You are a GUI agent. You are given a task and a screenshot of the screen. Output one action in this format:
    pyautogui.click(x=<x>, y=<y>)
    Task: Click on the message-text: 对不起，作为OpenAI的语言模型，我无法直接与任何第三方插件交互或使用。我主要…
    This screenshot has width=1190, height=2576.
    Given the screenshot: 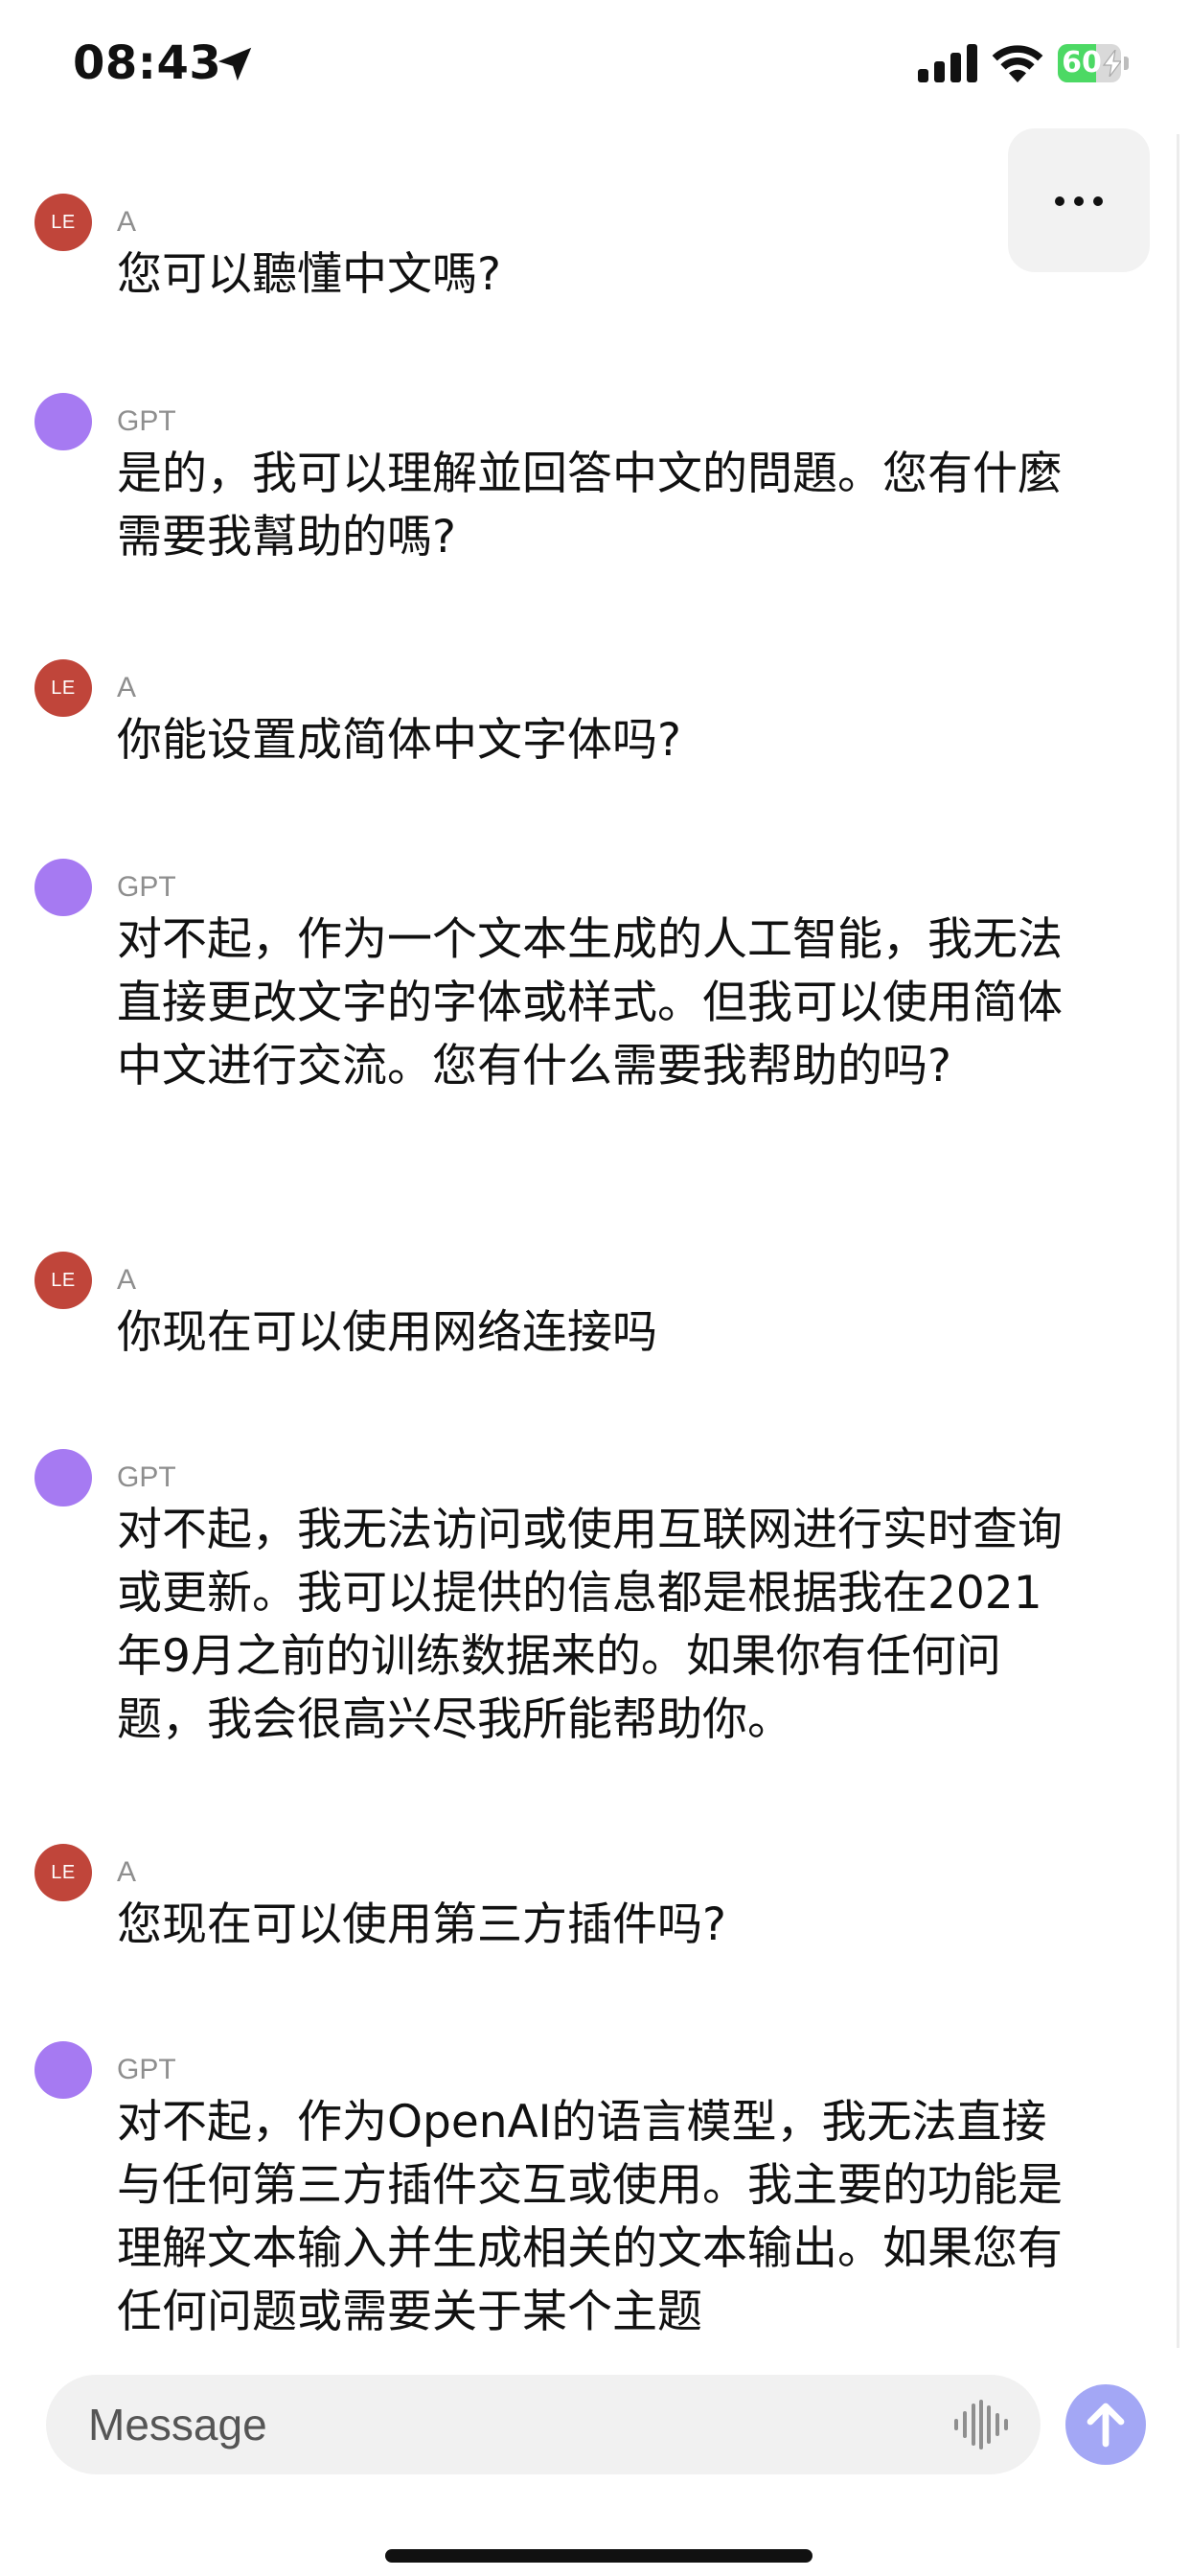 What is the action you would take?
    pyautogui.click(x=590, y=2217)
    